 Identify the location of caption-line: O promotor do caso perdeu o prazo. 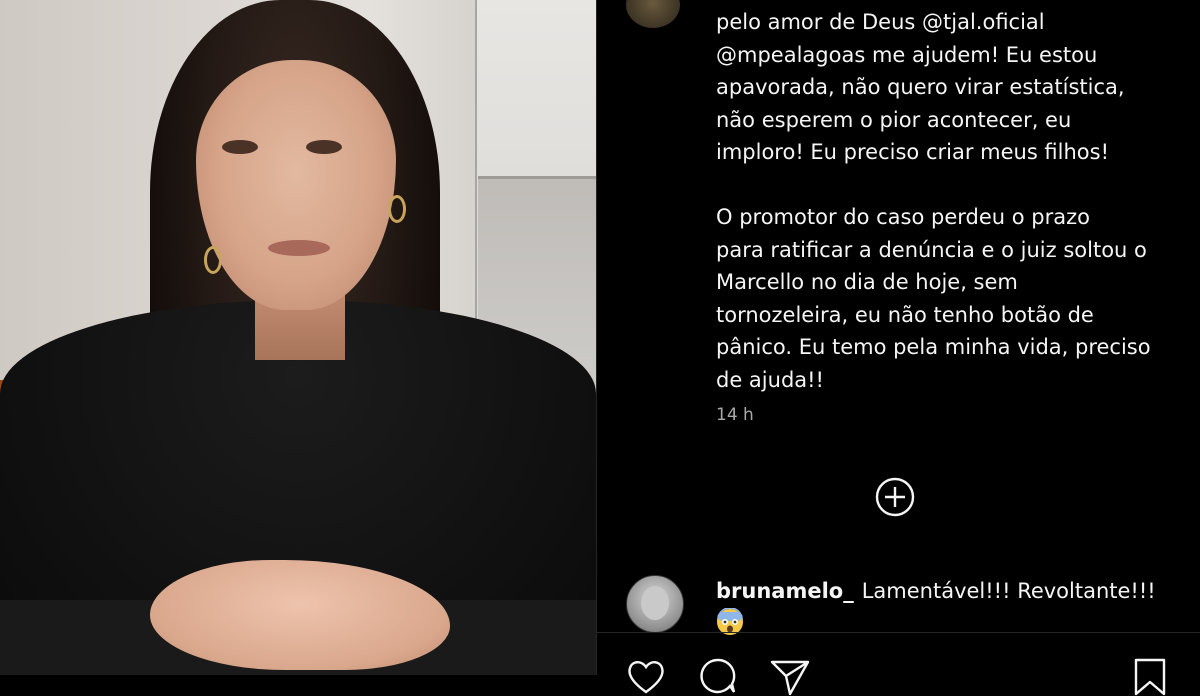
(903, 217).